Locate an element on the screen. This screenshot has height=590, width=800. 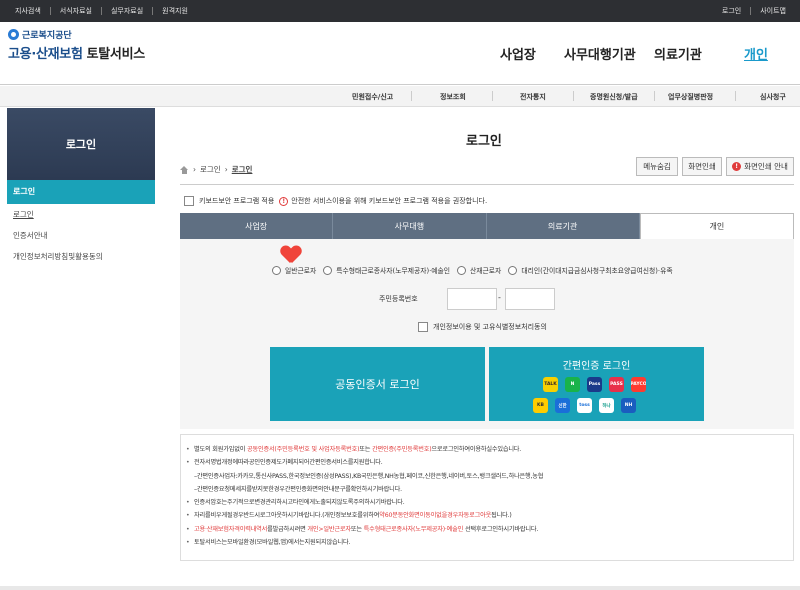
radio-special-worker is located at coordinates (328, 270).